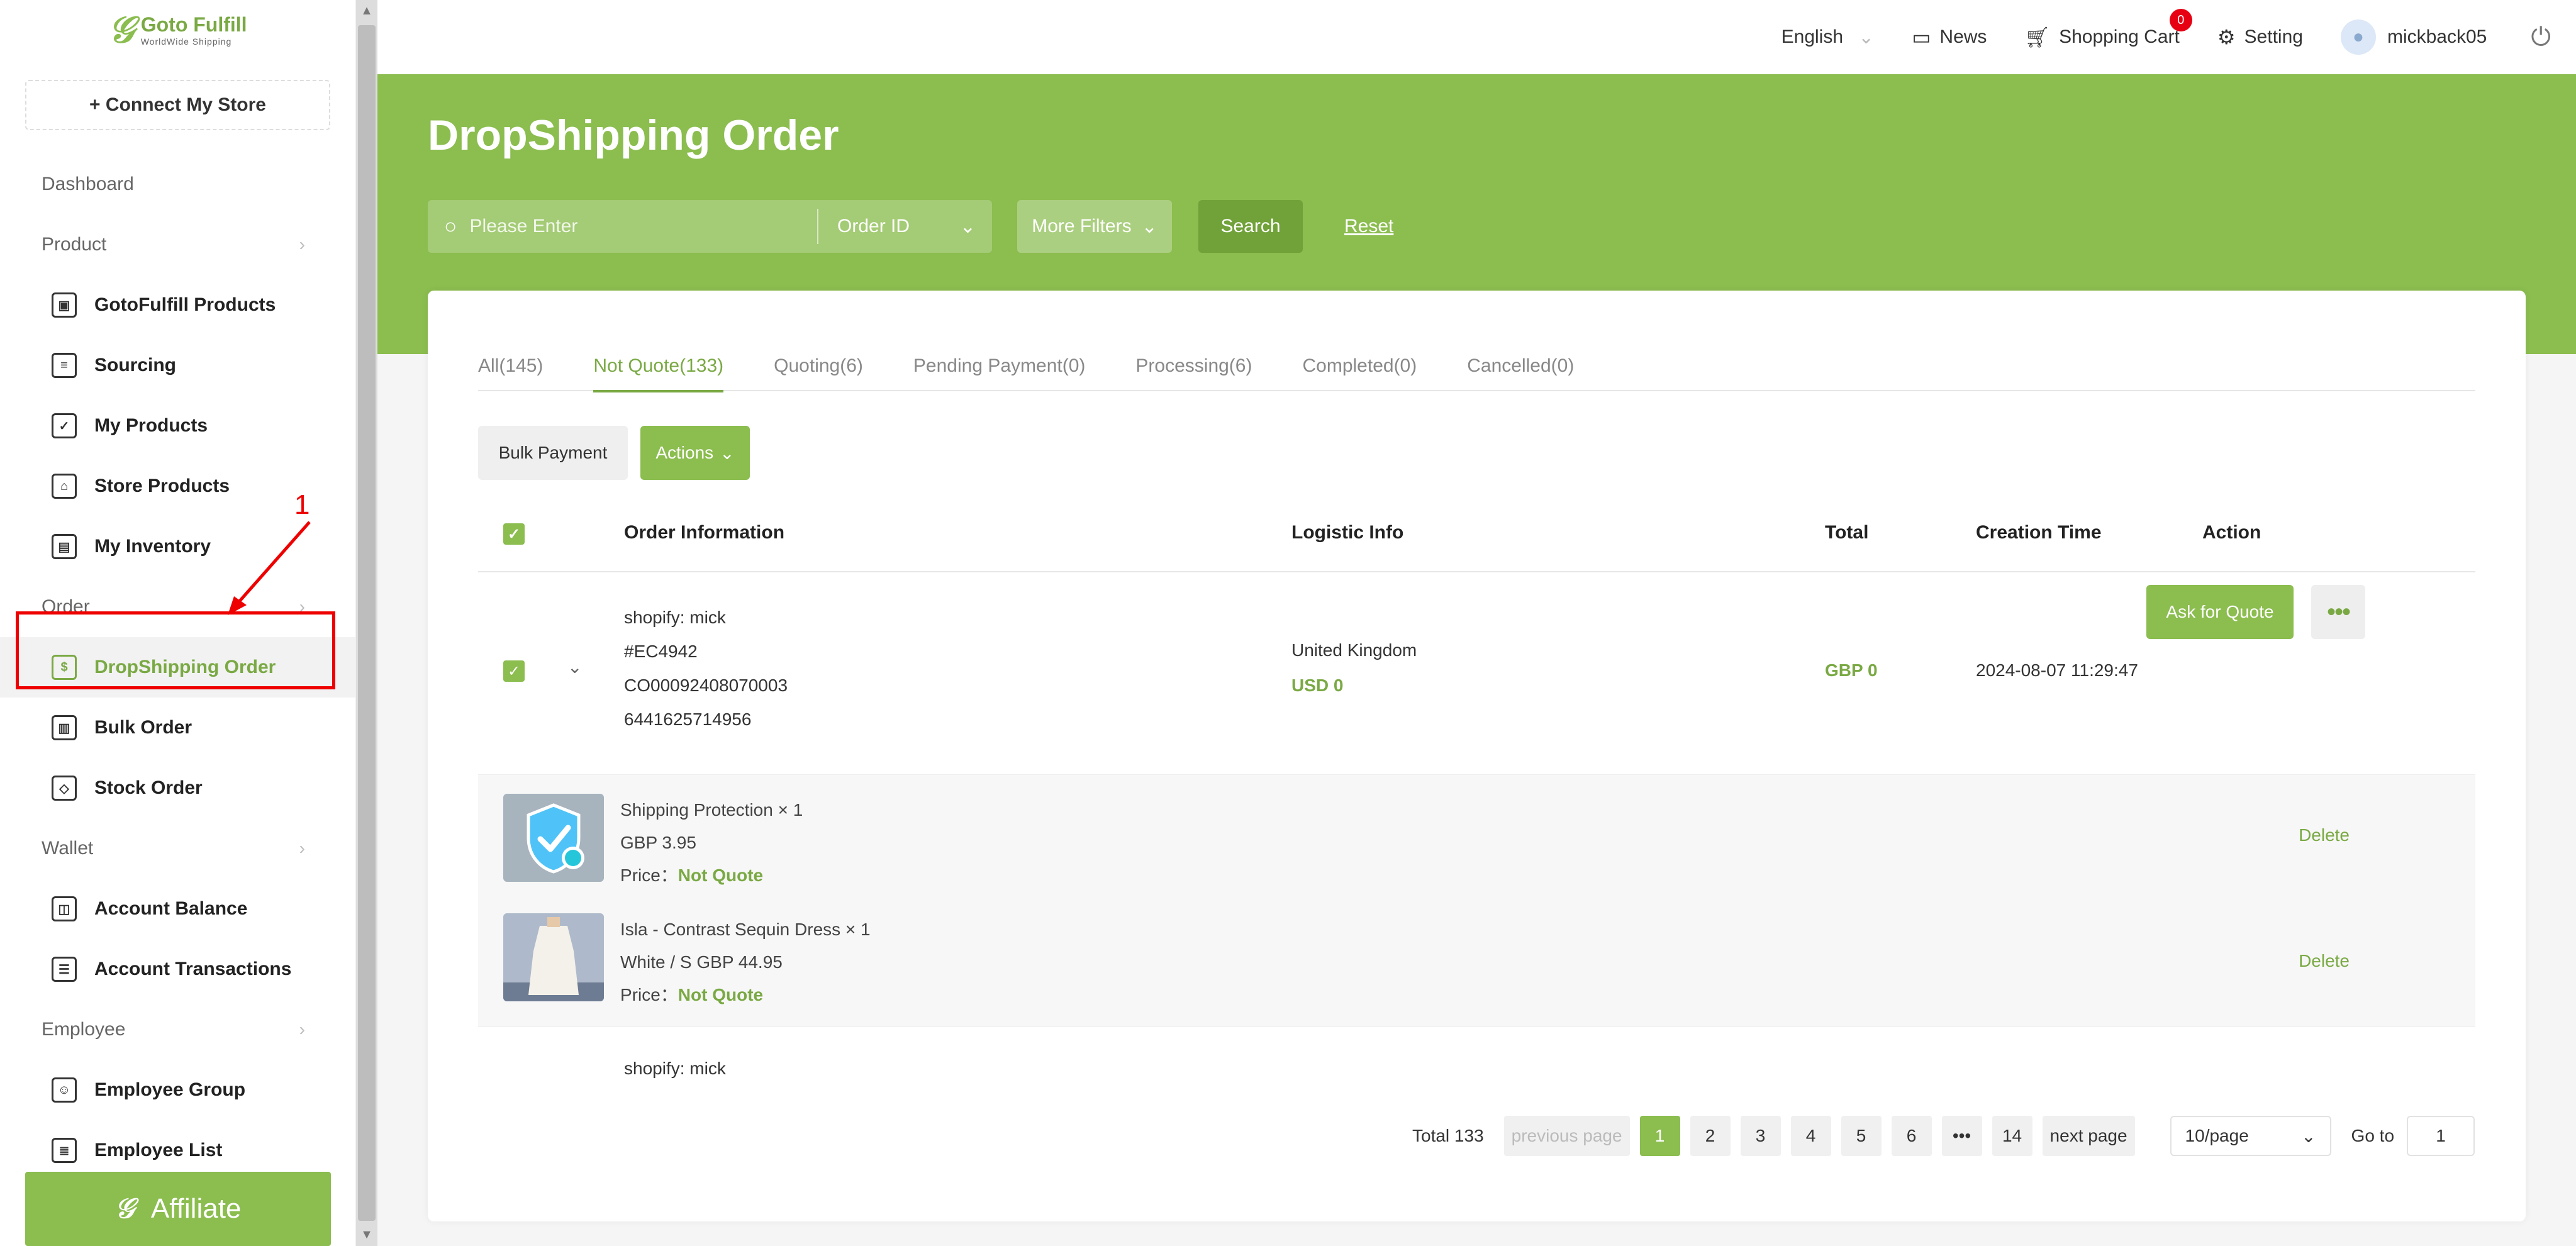 The height and width of the screenshot is (1246, 2576). I want to click on setting-link: ⚙ Setting, so click(2260, 37).